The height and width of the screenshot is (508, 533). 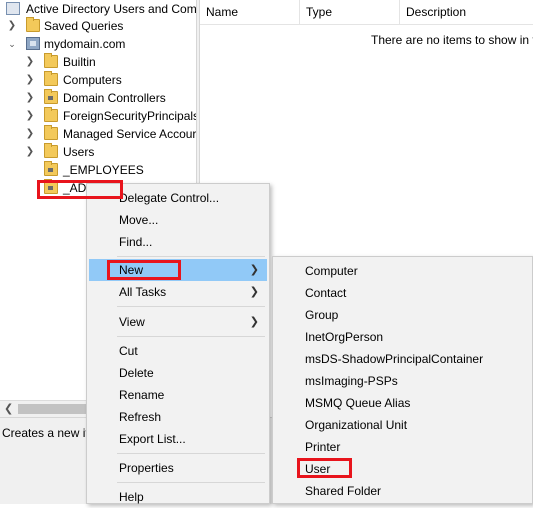 I want to click on tree-item-domain: ⌄ mydomain.com, so click(x=98, y=44).